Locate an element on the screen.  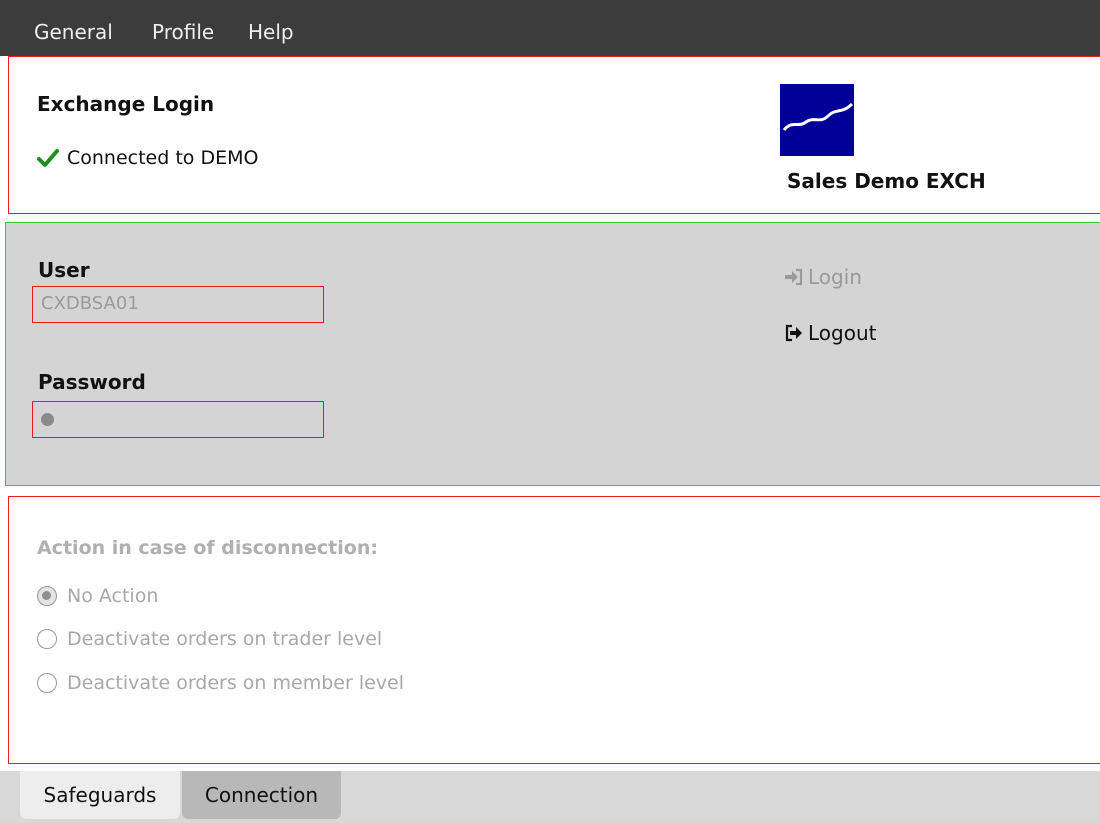
tab-safeguards: Safeguards is located at coordinates (100, 795).